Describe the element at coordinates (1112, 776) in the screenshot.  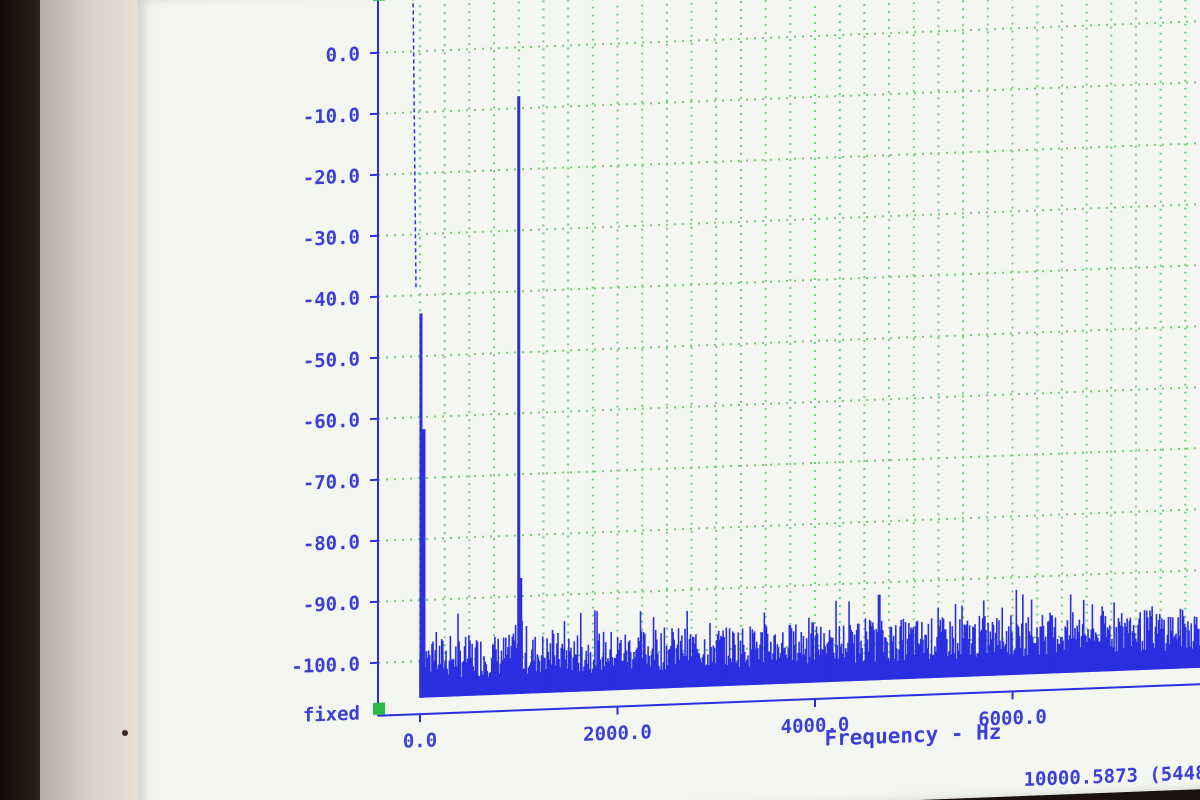
I see `status-readout: 10000.5873 (5448)` at that location.